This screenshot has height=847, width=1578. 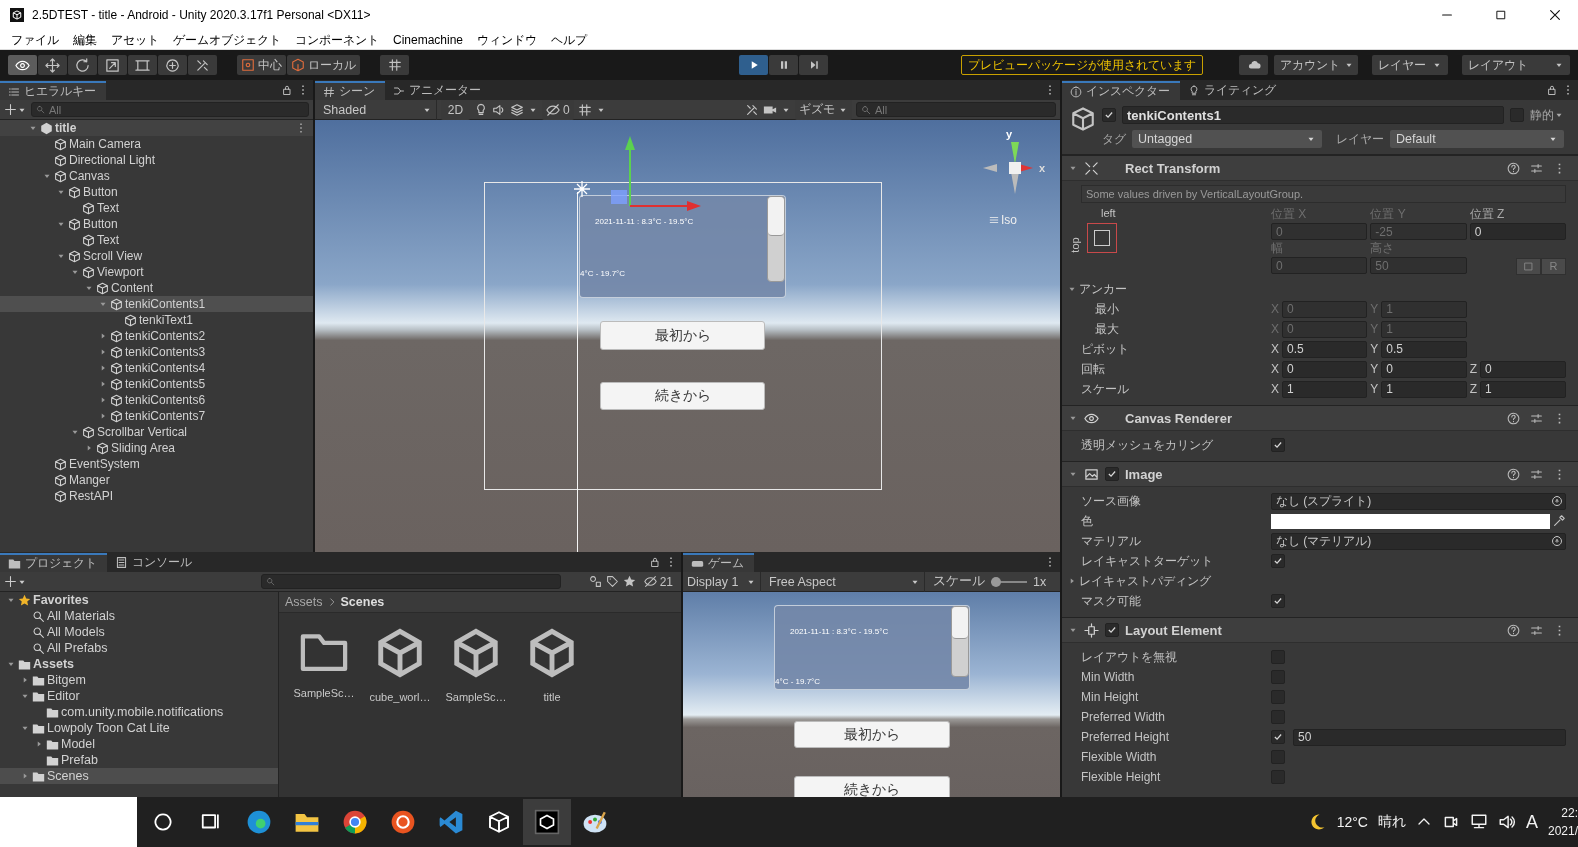 I want to click on asset-name: title, so click(x=552, y=697).